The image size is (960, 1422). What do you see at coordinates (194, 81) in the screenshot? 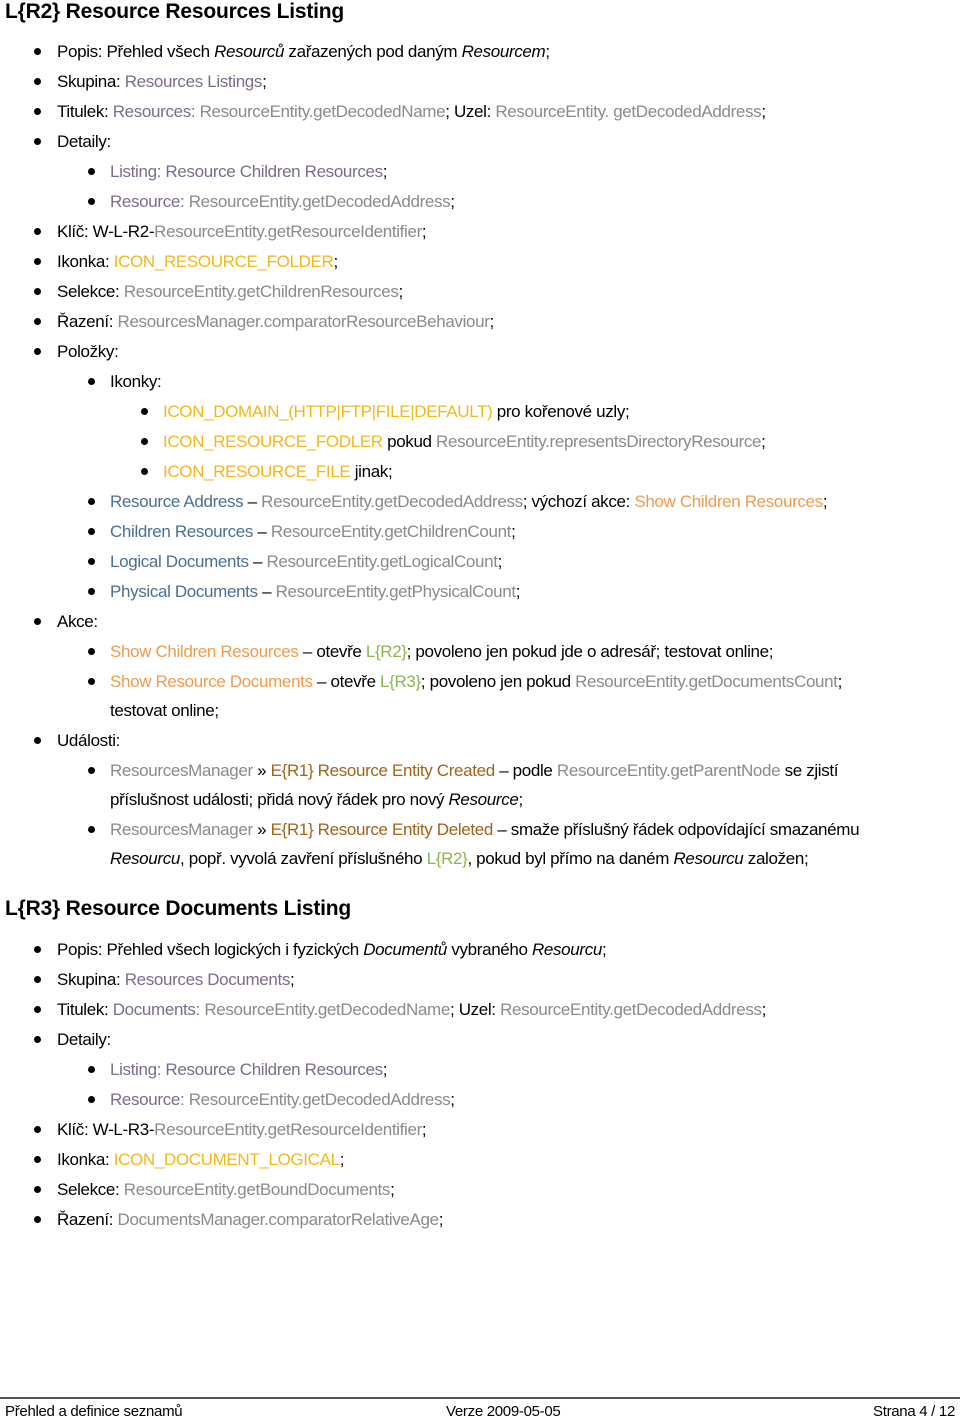
I see `group-link: Resources Listings` at bounding box center [194, 81].